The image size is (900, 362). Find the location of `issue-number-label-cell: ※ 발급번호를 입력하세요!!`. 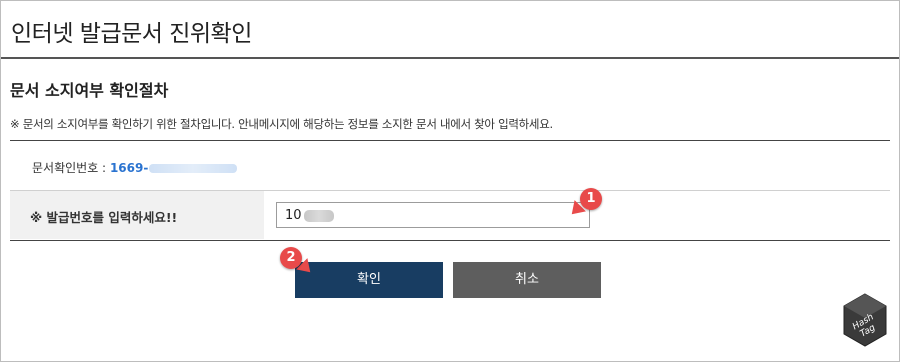

issue-number-label-cell: ※ 발급번호를 입력하세요!! is located at coordinates (137, 215).